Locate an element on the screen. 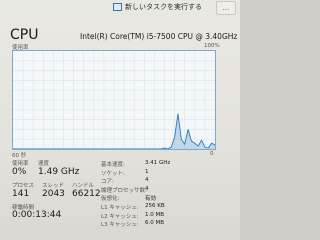 The image size is (320, 240). new-task-button: 新しいタスクを実行する is located at coordinates (157, 7).